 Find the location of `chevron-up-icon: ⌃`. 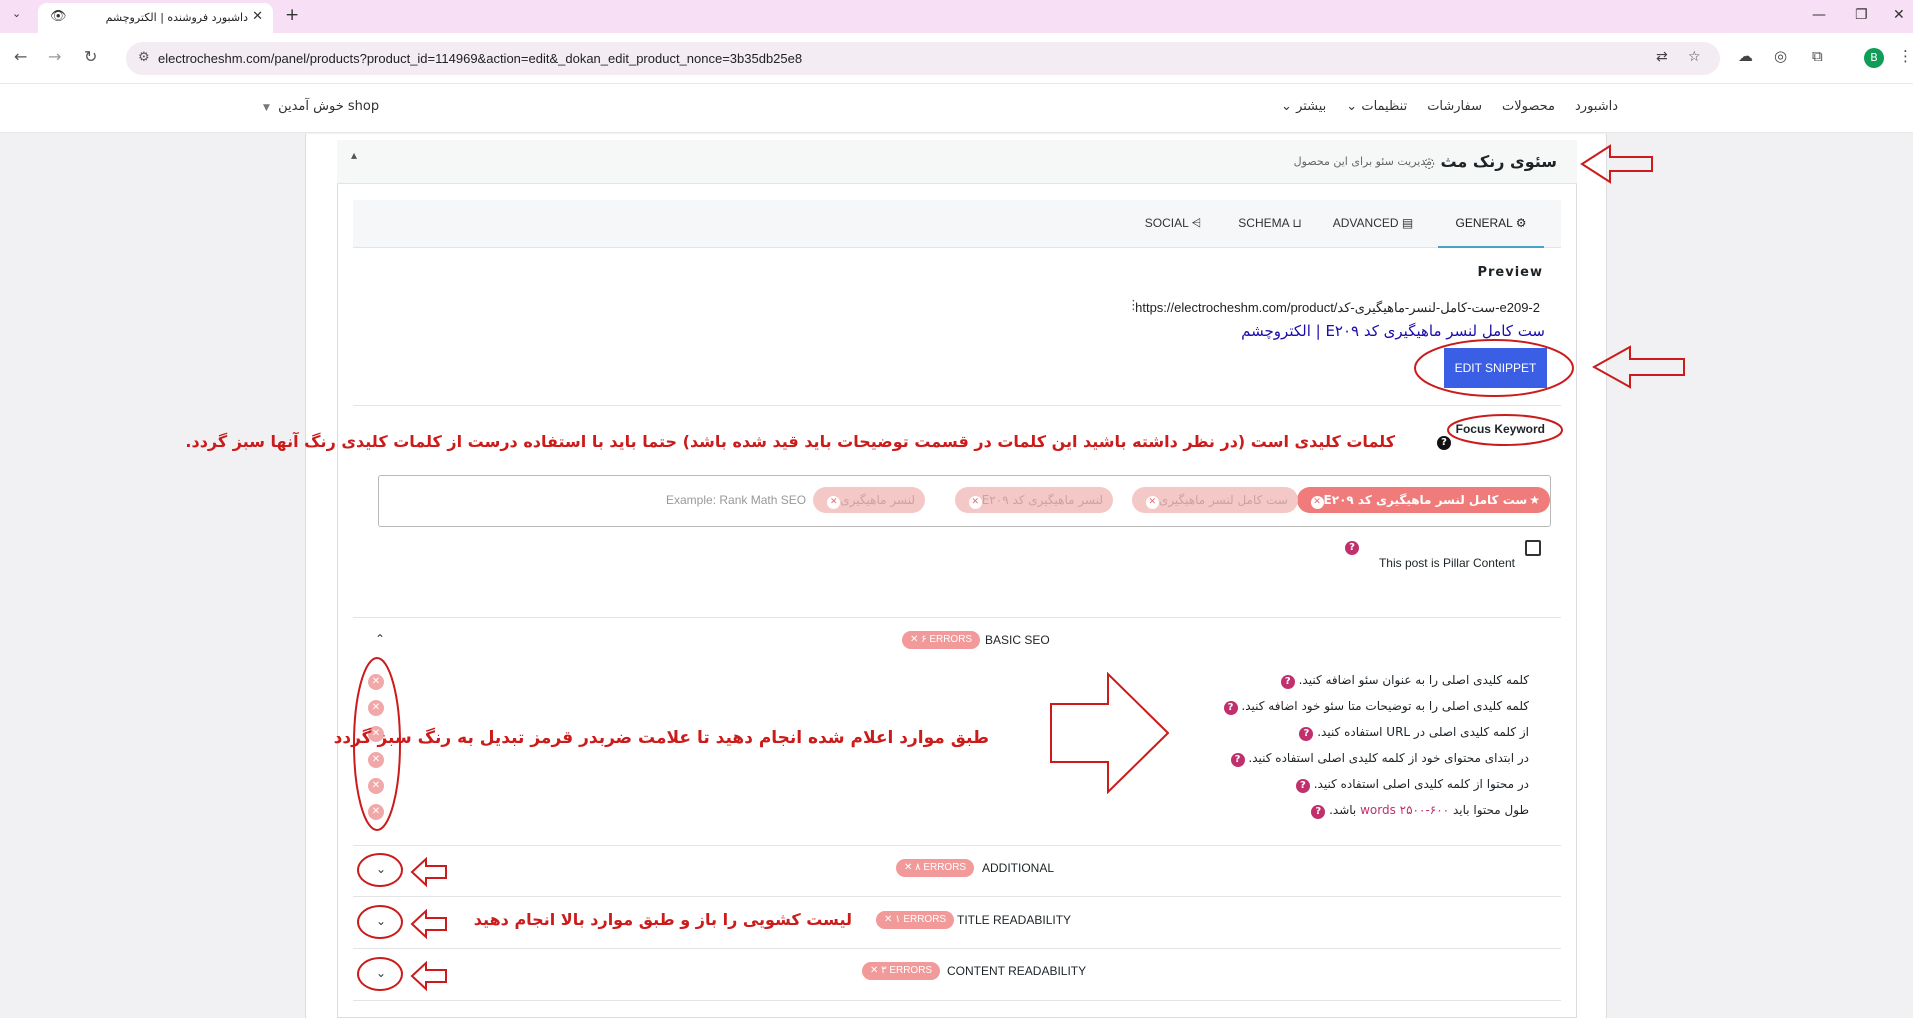

chevron-up-icon: ⌃ is located at coordinates (380, 639).